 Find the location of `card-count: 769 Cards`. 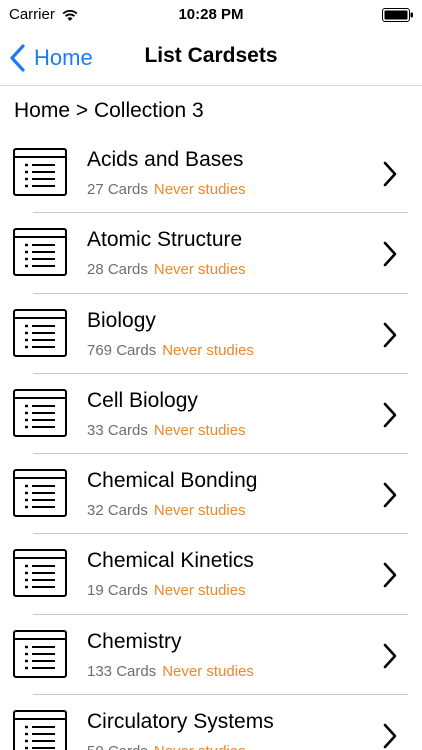

card-count: 769 Cards is located at coordinates (122, 350).